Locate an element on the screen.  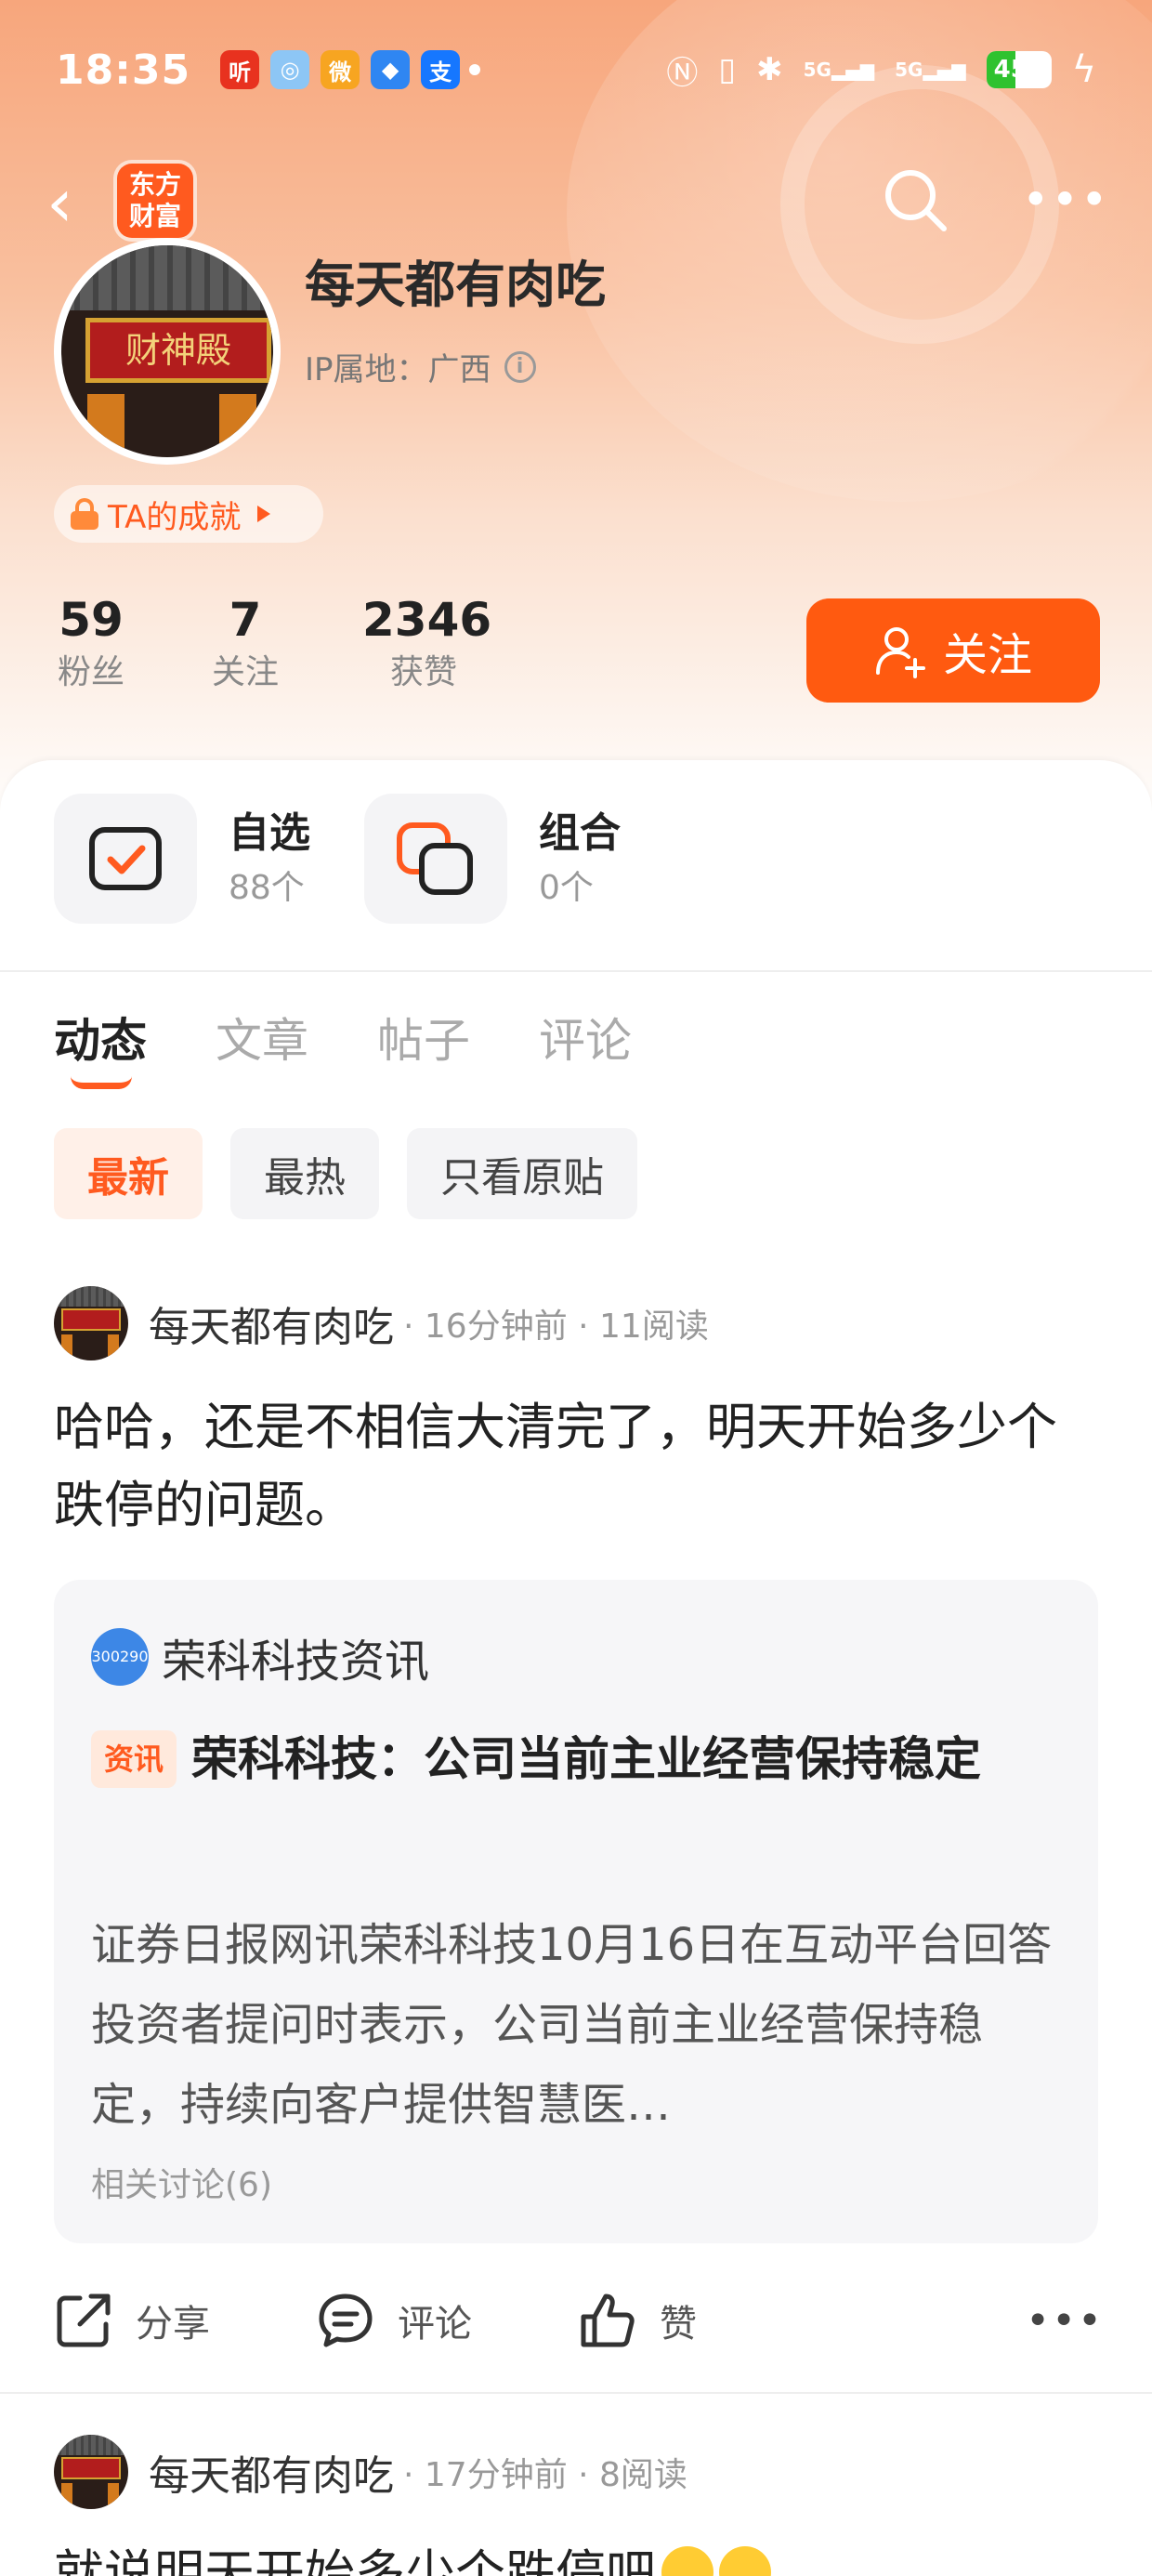
lock-icon is located at coordinates (84, 514).